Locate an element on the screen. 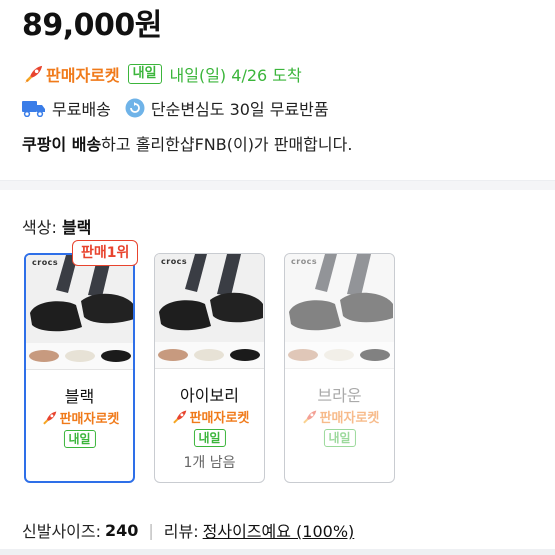 The image size is (555, 555). color-option-label: 색상: 블랙 is located at coordinates (56, 226).